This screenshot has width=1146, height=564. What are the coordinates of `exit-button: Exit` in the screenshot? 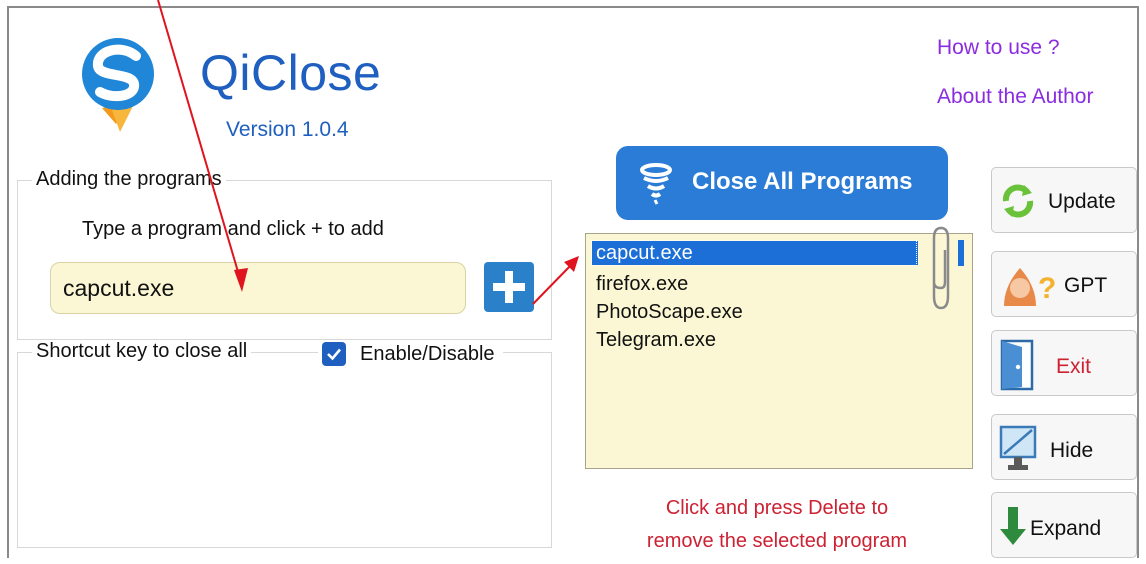 It's located at (1064, 363).